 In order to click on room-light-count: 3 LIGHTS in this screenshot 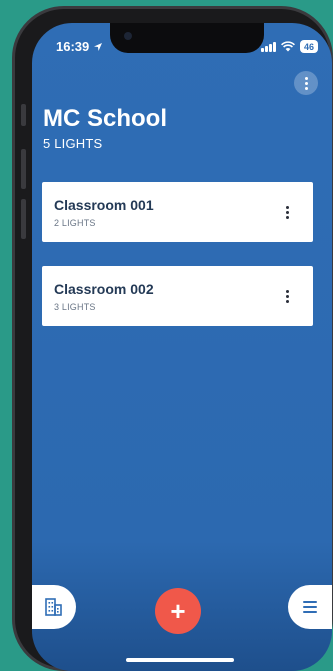, I will do `click(75, 307)`.